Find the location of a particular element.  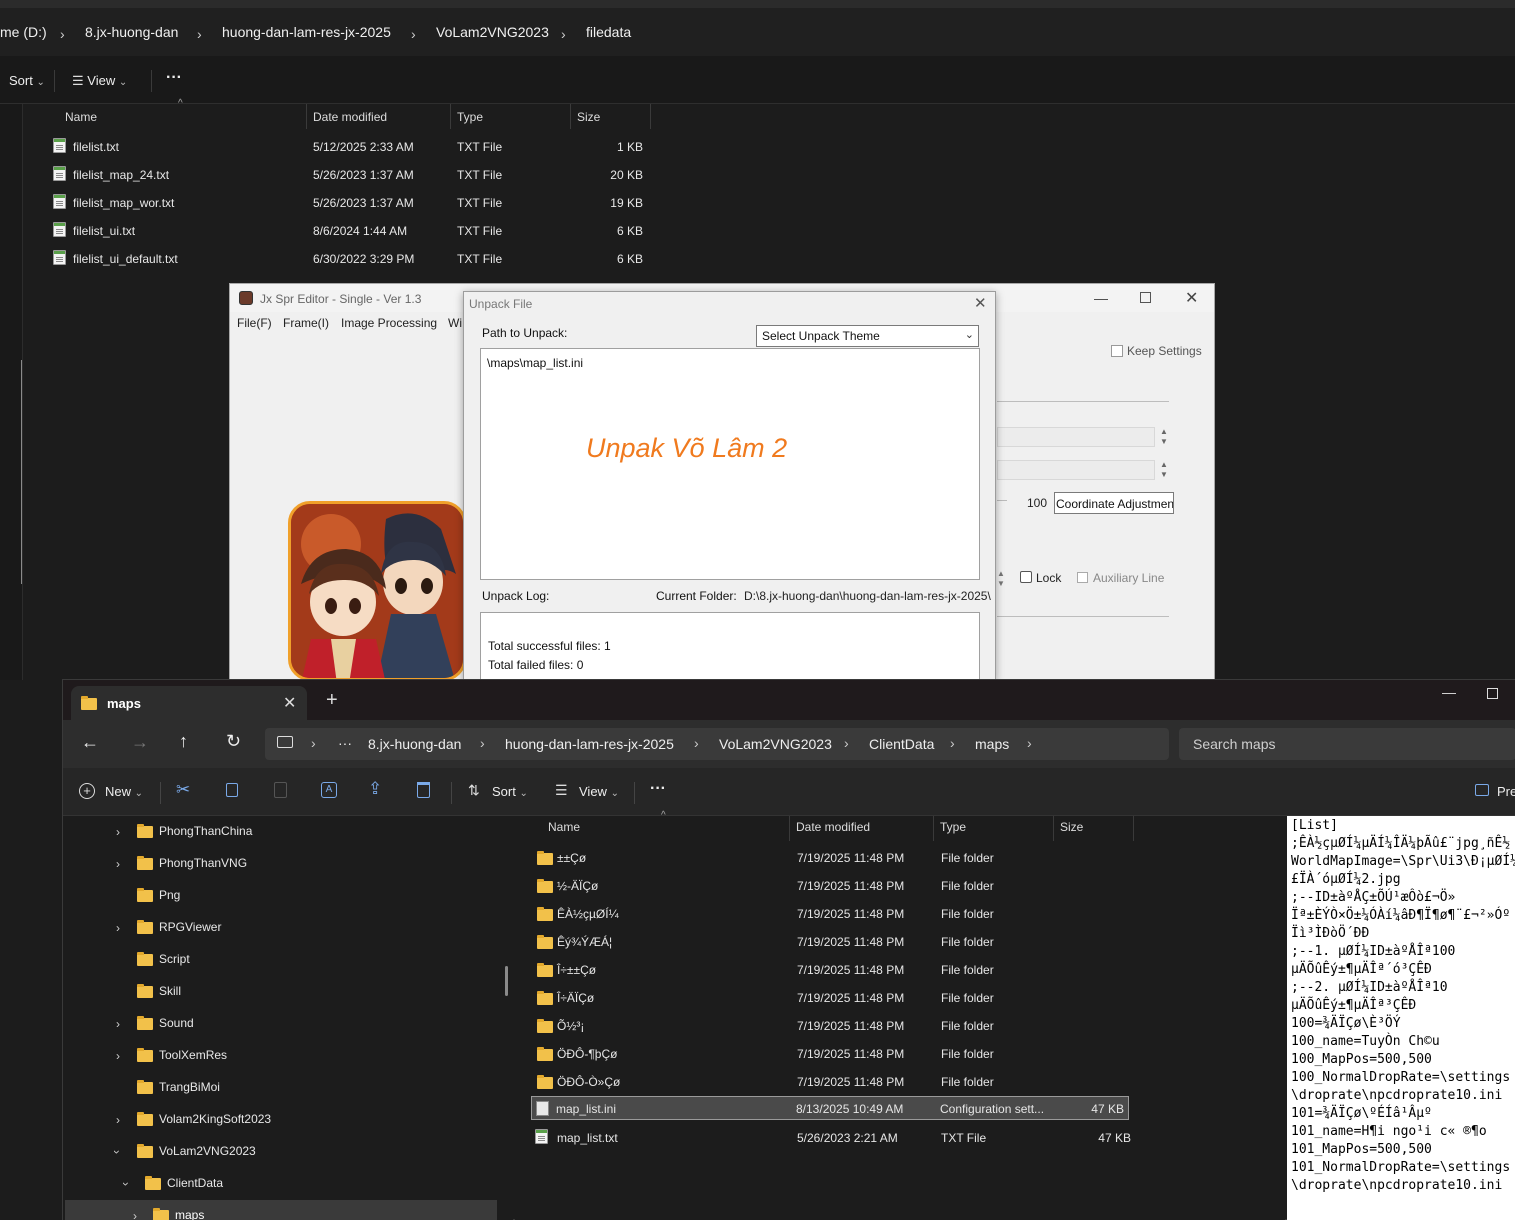

lock-checkbox is located at coordinates (1026, 577).